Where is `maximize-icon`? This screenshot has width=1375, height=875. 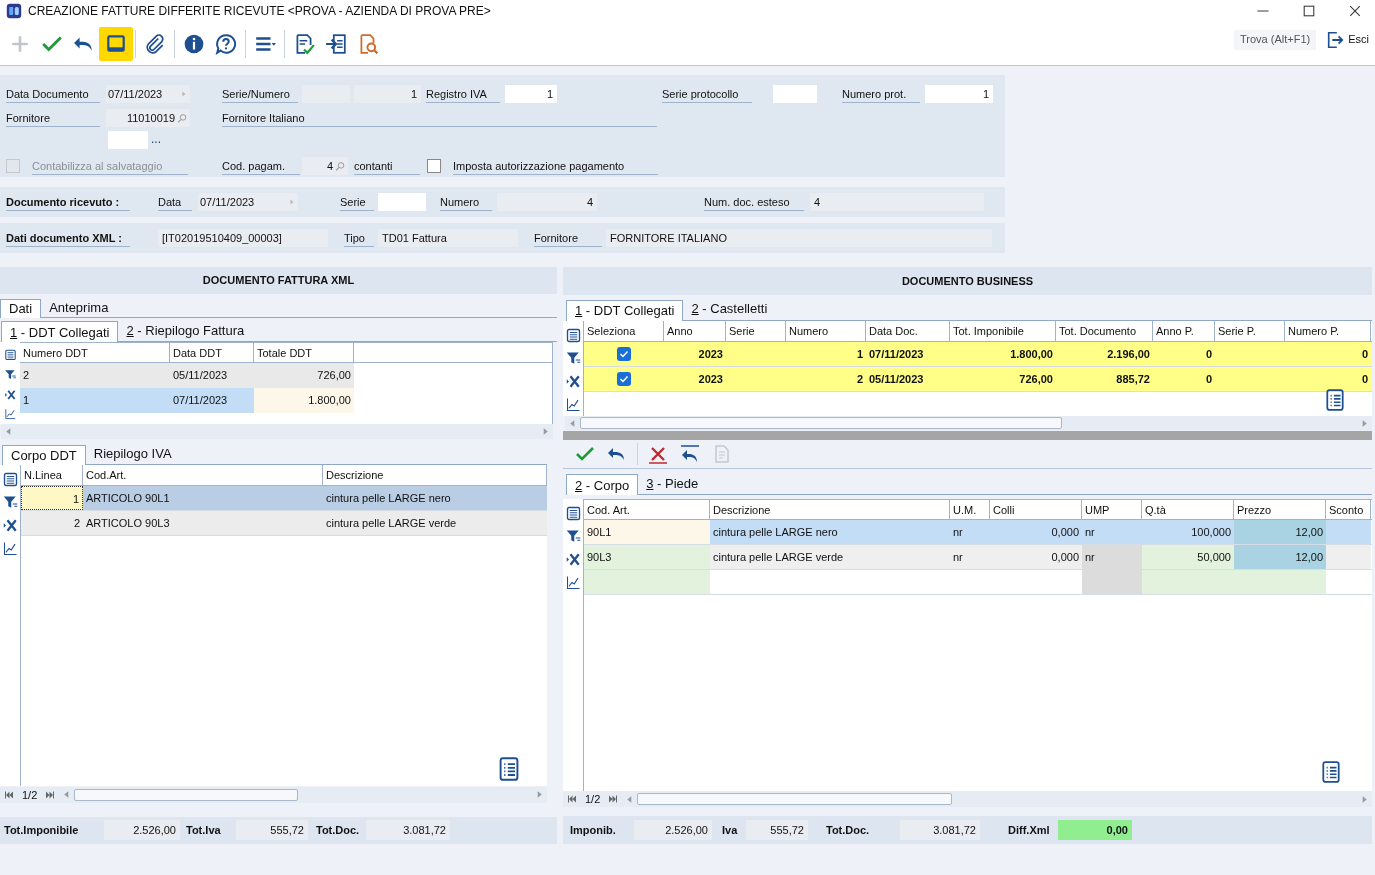 maximize-icon is located at coordinates (1309, 11).